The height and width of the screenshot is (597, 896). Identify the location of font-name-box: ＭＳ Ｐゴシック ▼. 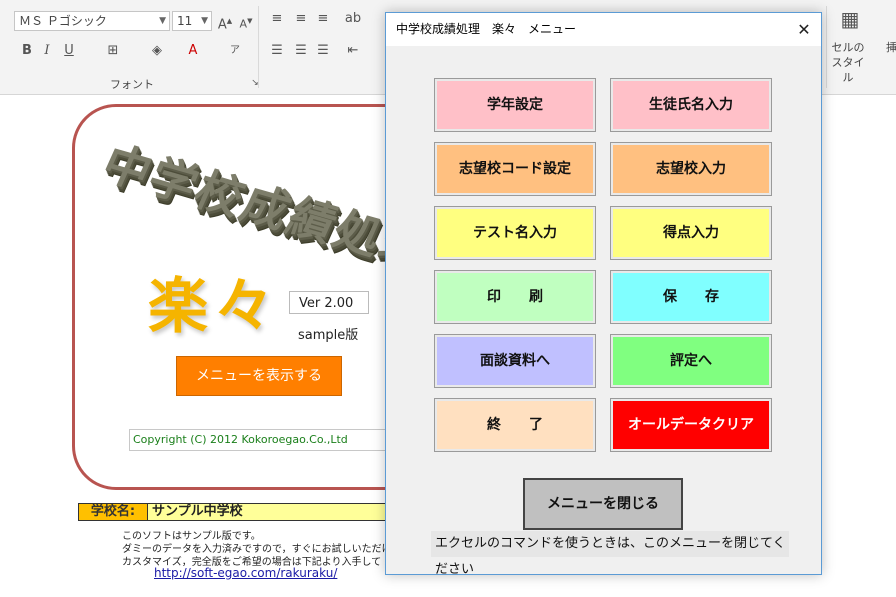
(92, 21).